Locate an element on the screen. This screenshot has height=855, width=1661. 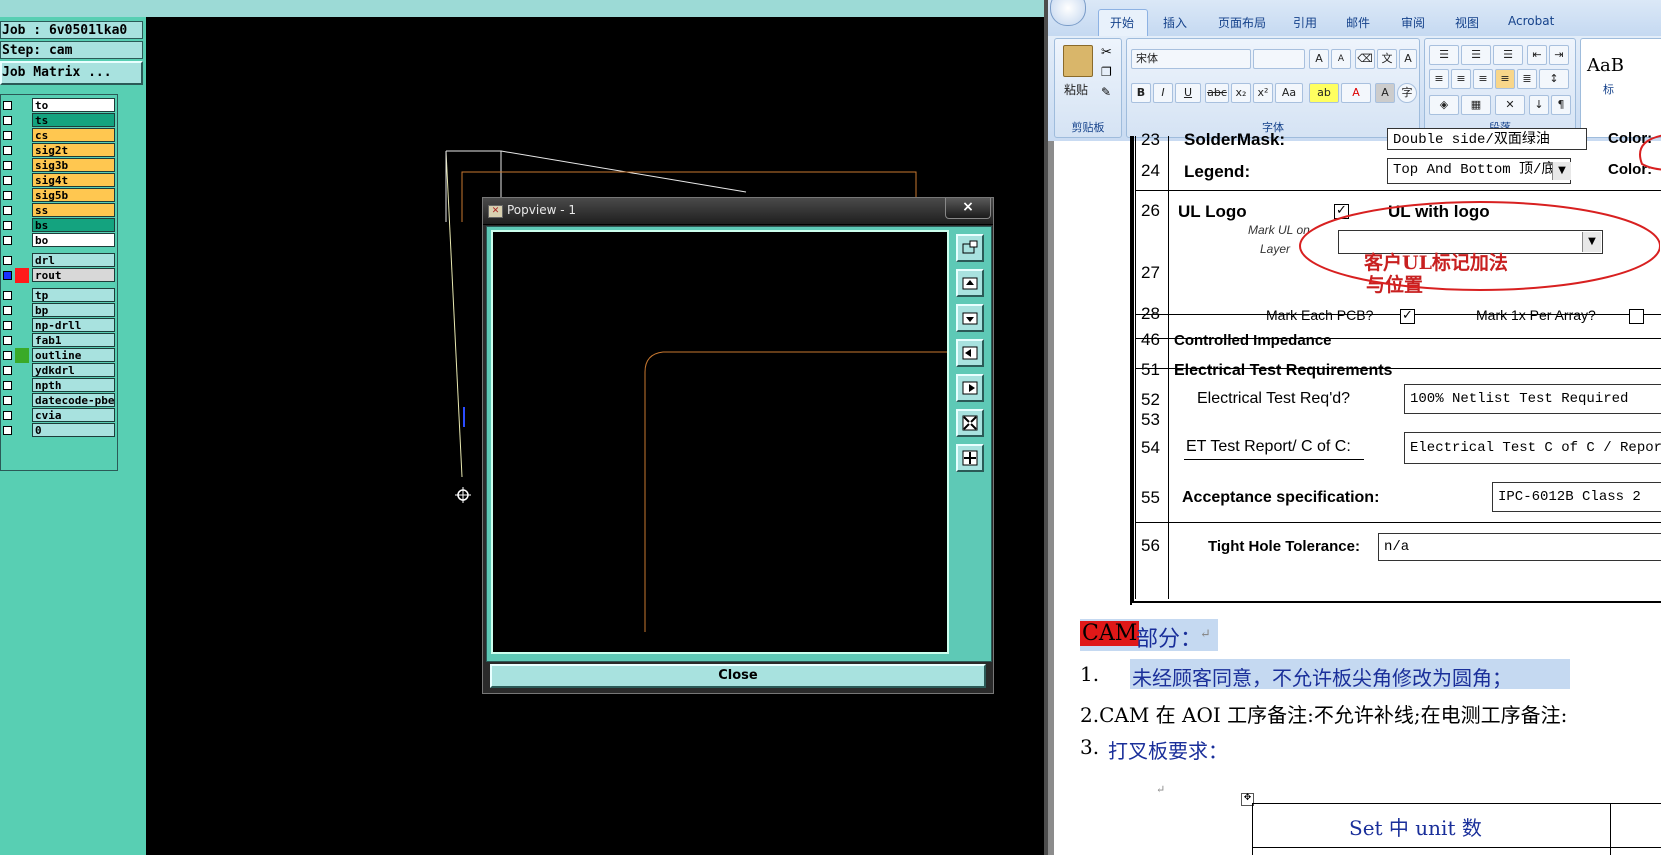
subscript-icon: x₂ is located at coordinates (1241, 93).